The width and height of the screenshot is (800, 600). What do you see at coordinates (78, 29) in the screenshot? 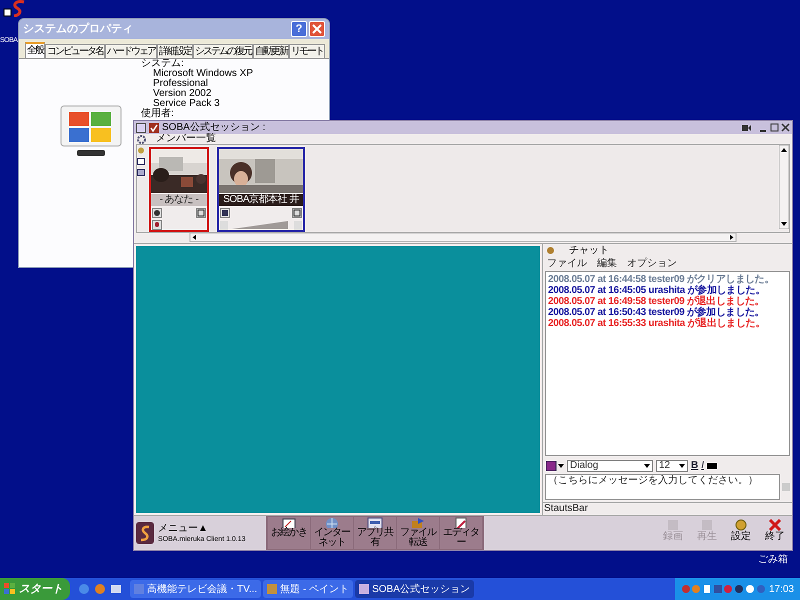
I see `window-title: システムのプロパティ` at bounding box center [78, 29].